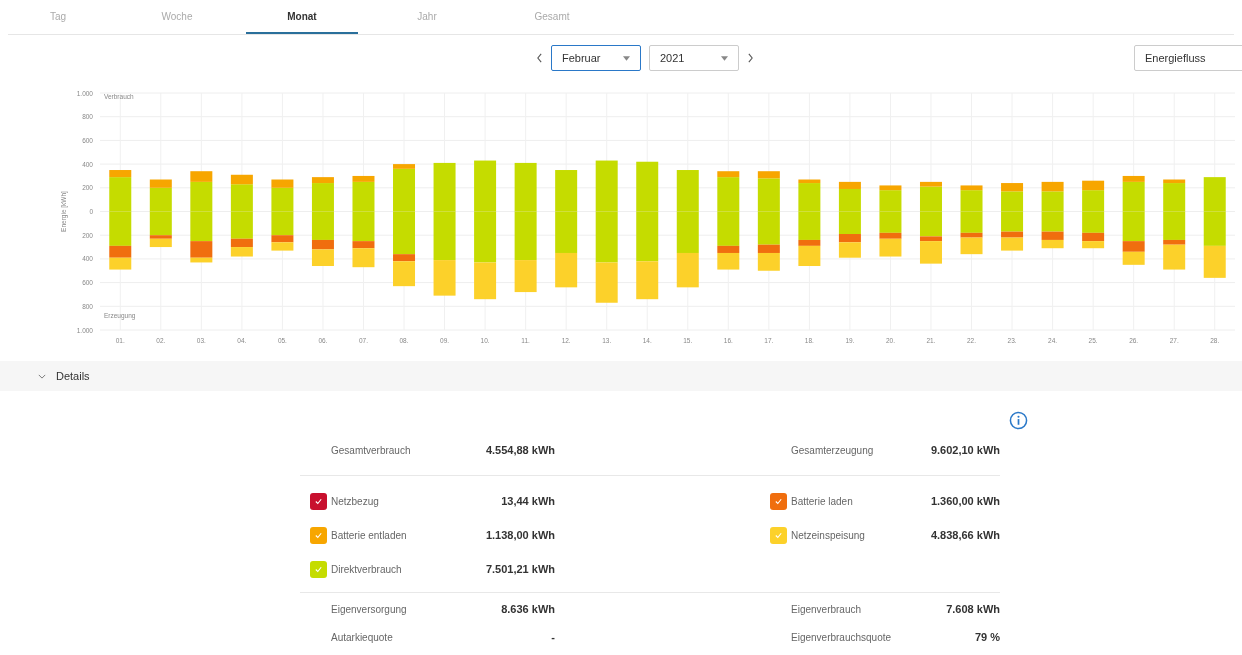 The width and height of the screenshot is (1242, 655). I want to click on view-select: Energiefluss, so click(1188, 58).